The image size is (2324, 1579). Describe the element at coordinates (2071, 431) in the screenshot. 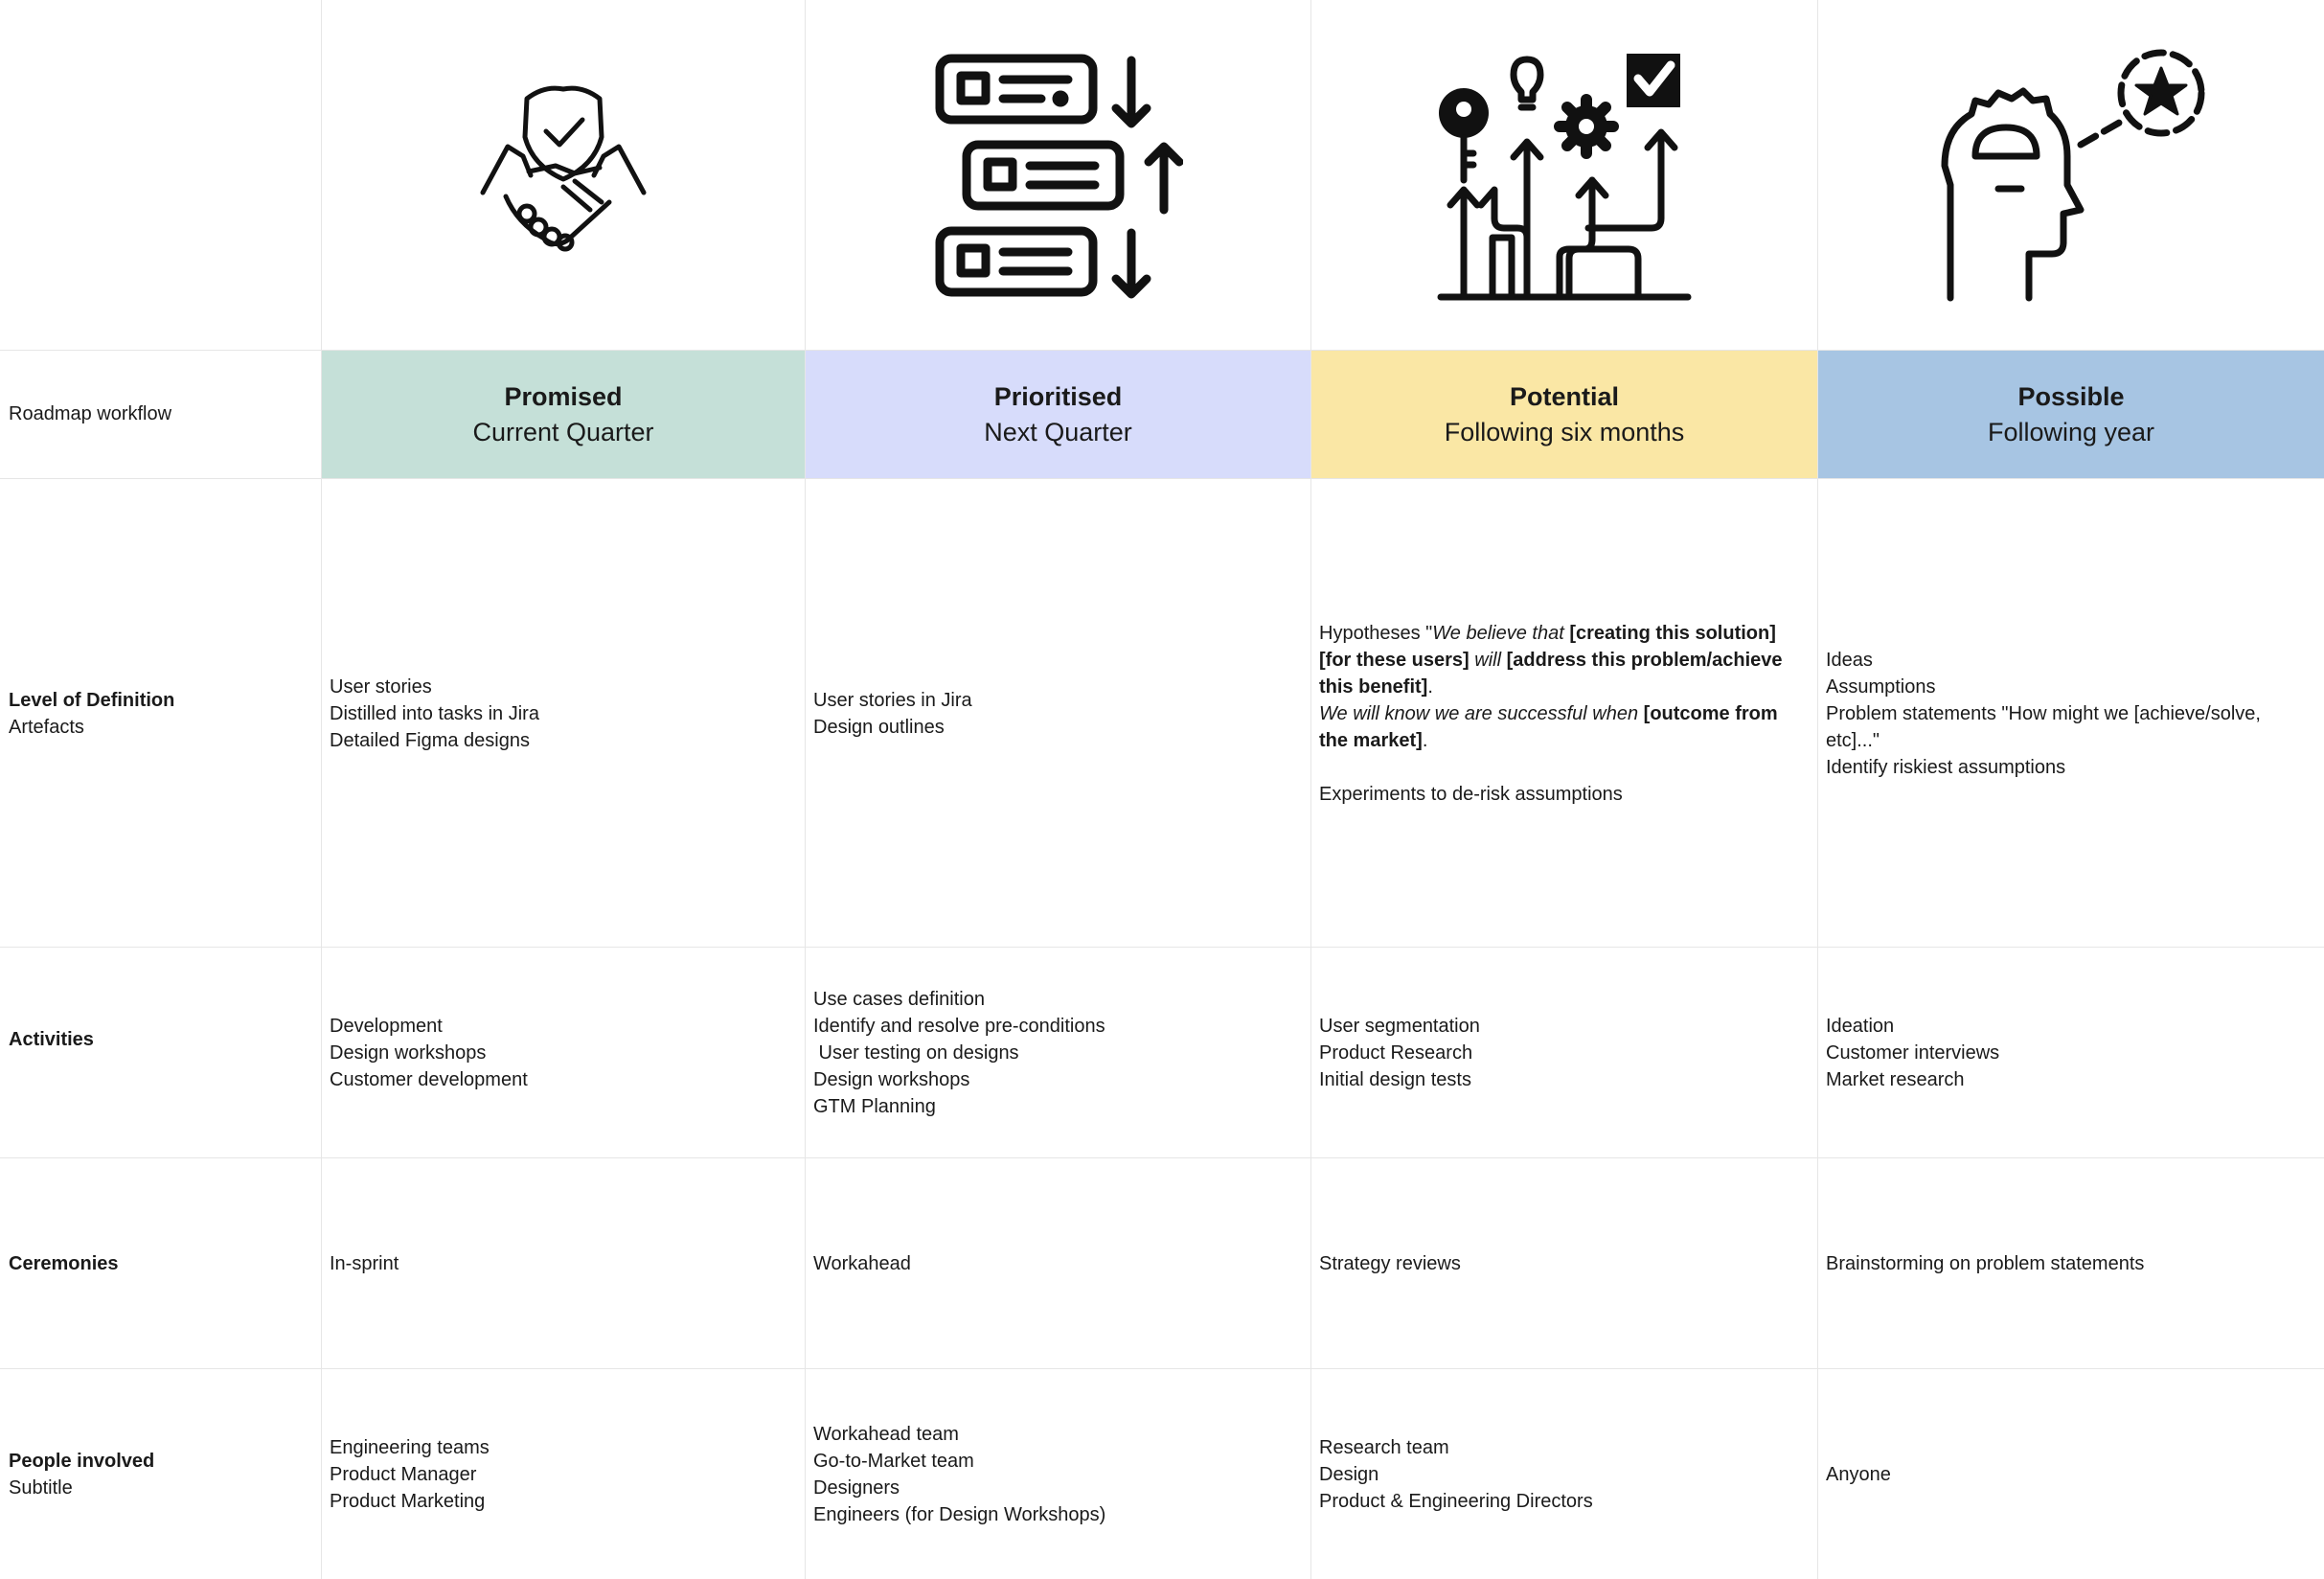

I see `column-subtitle: Following year` at that location.